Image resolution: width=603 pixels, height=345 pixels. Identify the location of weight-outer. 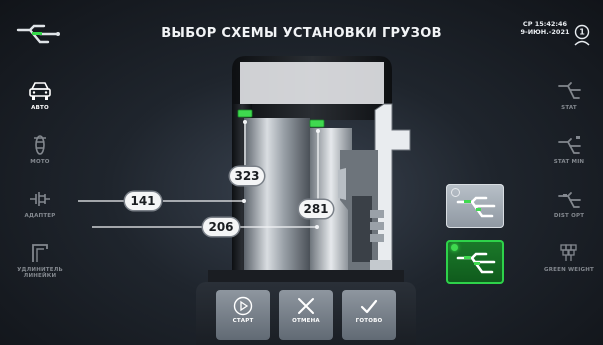
(317, 123).